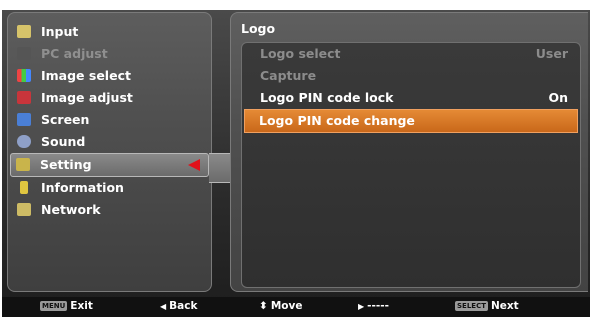  What do you see at coordinates (411, 76) in the screenshot?
I see `list-item-capture: Capture` at bounding box center [411, 76].